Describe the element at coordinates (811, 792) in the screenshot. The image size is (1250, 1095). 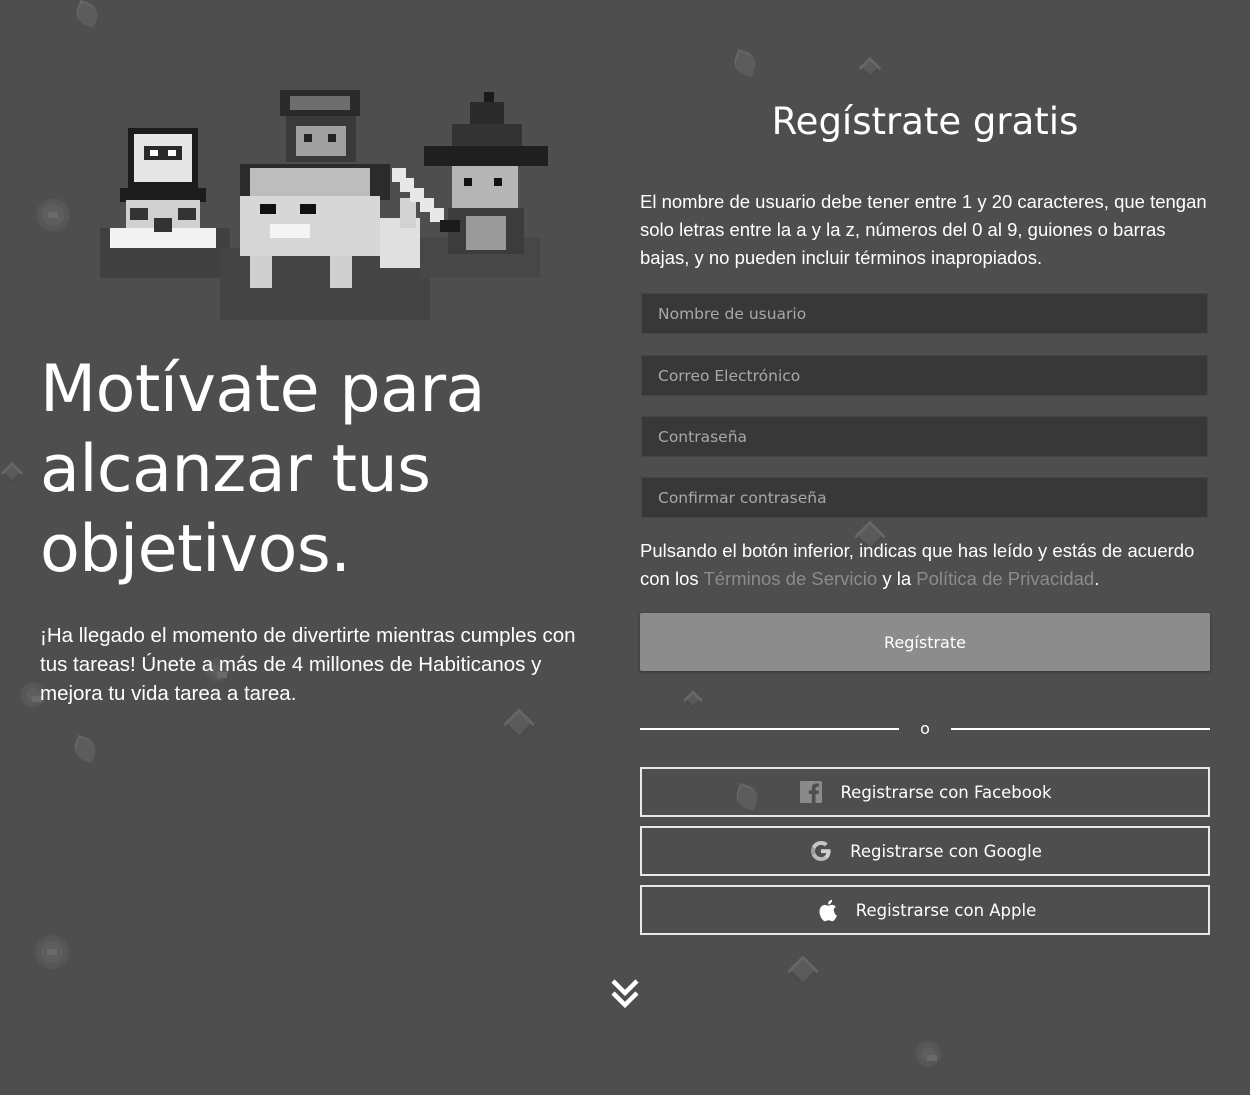
I see `facebook-icon` at that location.